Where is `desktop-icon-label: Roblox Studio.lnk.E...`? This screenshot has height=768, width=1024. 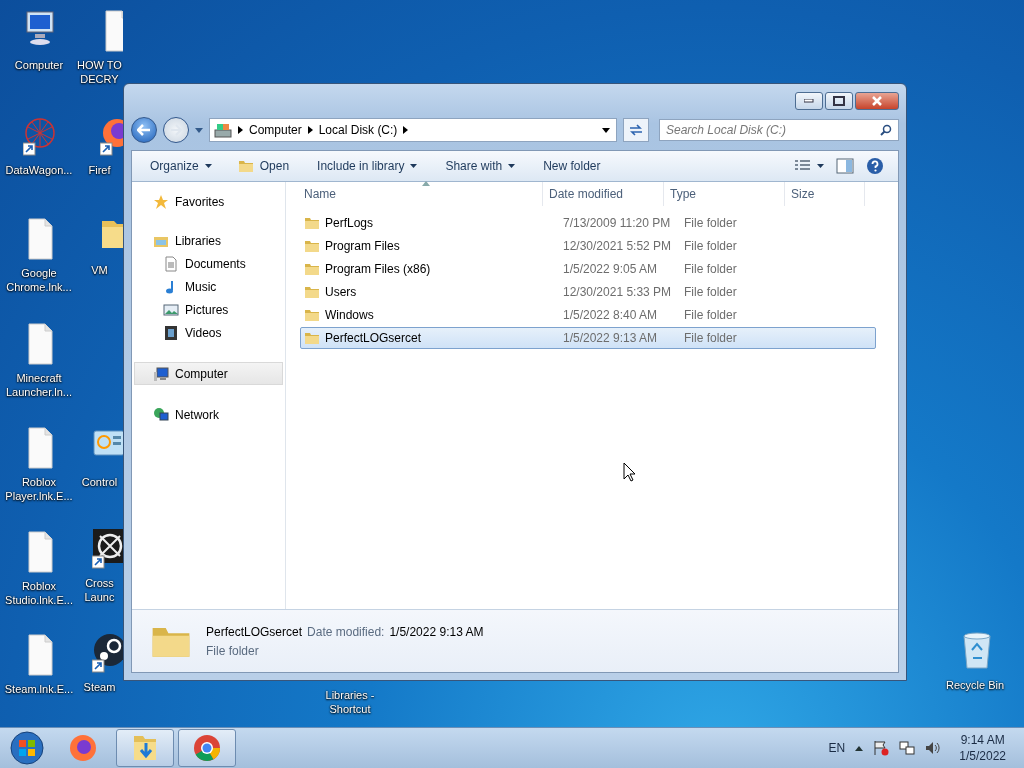
desktop-icon-label: Roblox Studio.lnk.E... is located at coordinates (39, 593).